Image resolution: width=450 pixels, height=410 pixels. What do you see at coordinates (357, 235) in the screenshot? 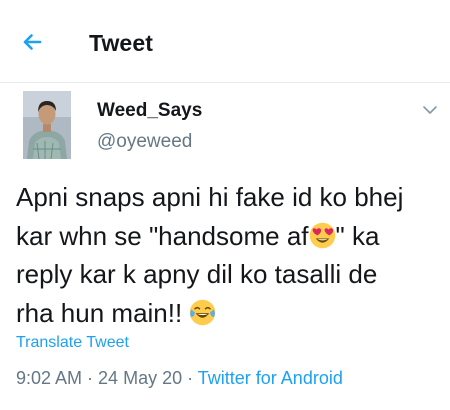
I see `tweet-line-2-end: " ka` at bounding box center [357, 235].